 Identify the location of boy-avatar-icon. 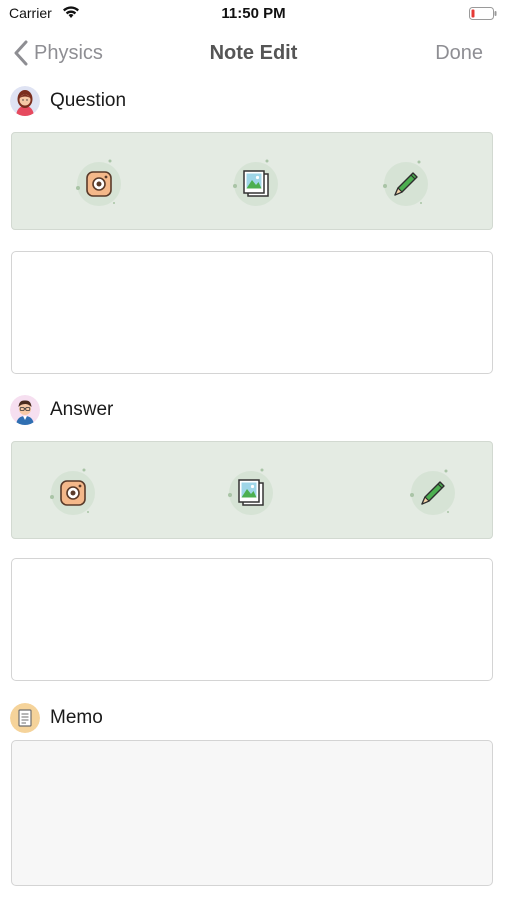
(25, 410).